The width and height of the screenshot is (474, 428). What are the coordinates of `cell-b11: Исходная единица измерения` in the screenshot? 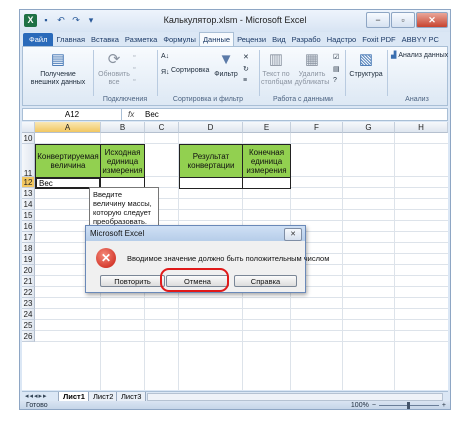 It's located at (122, 161).